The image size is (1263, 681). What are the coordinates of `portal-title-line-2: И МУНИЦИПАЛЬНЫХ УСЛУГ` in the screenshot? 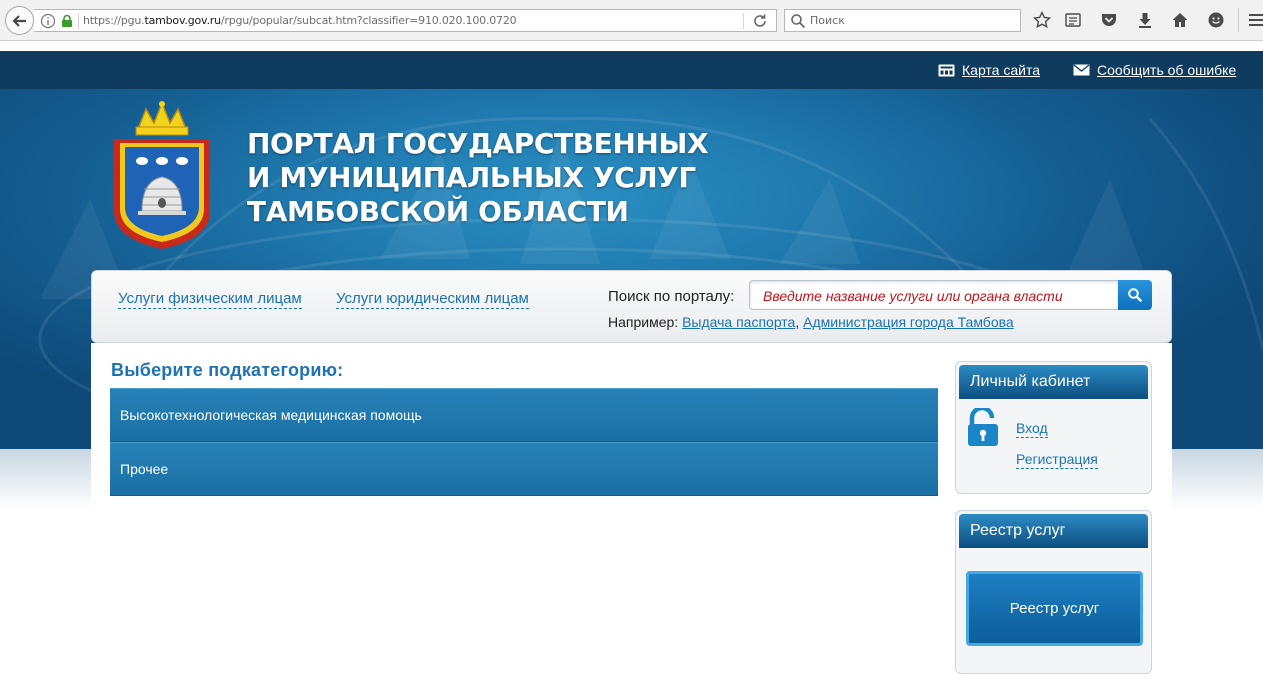 It's located at (471, 177).